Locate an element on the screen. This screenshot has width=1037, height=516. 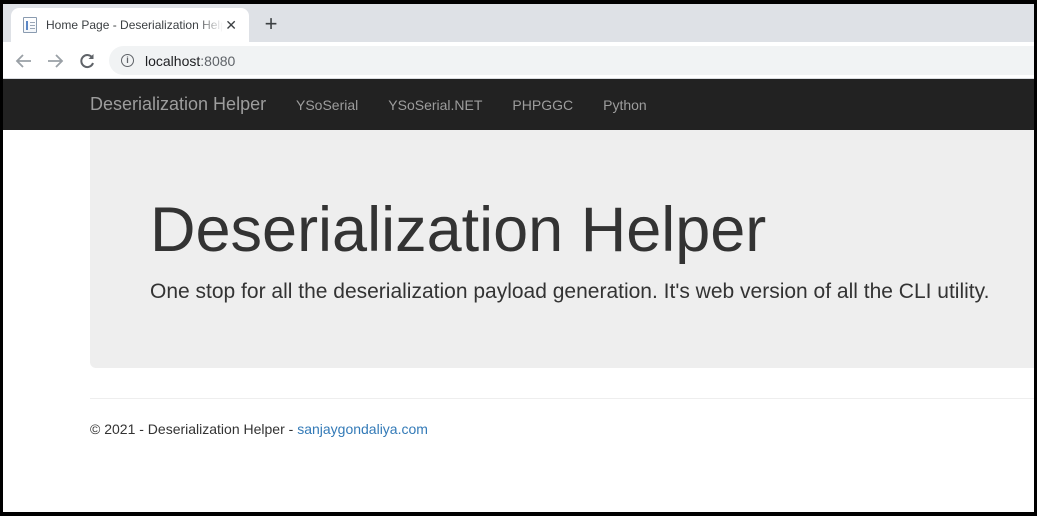
browser-toolbar: i localhost:8080 is located at coordinates (518, 60).